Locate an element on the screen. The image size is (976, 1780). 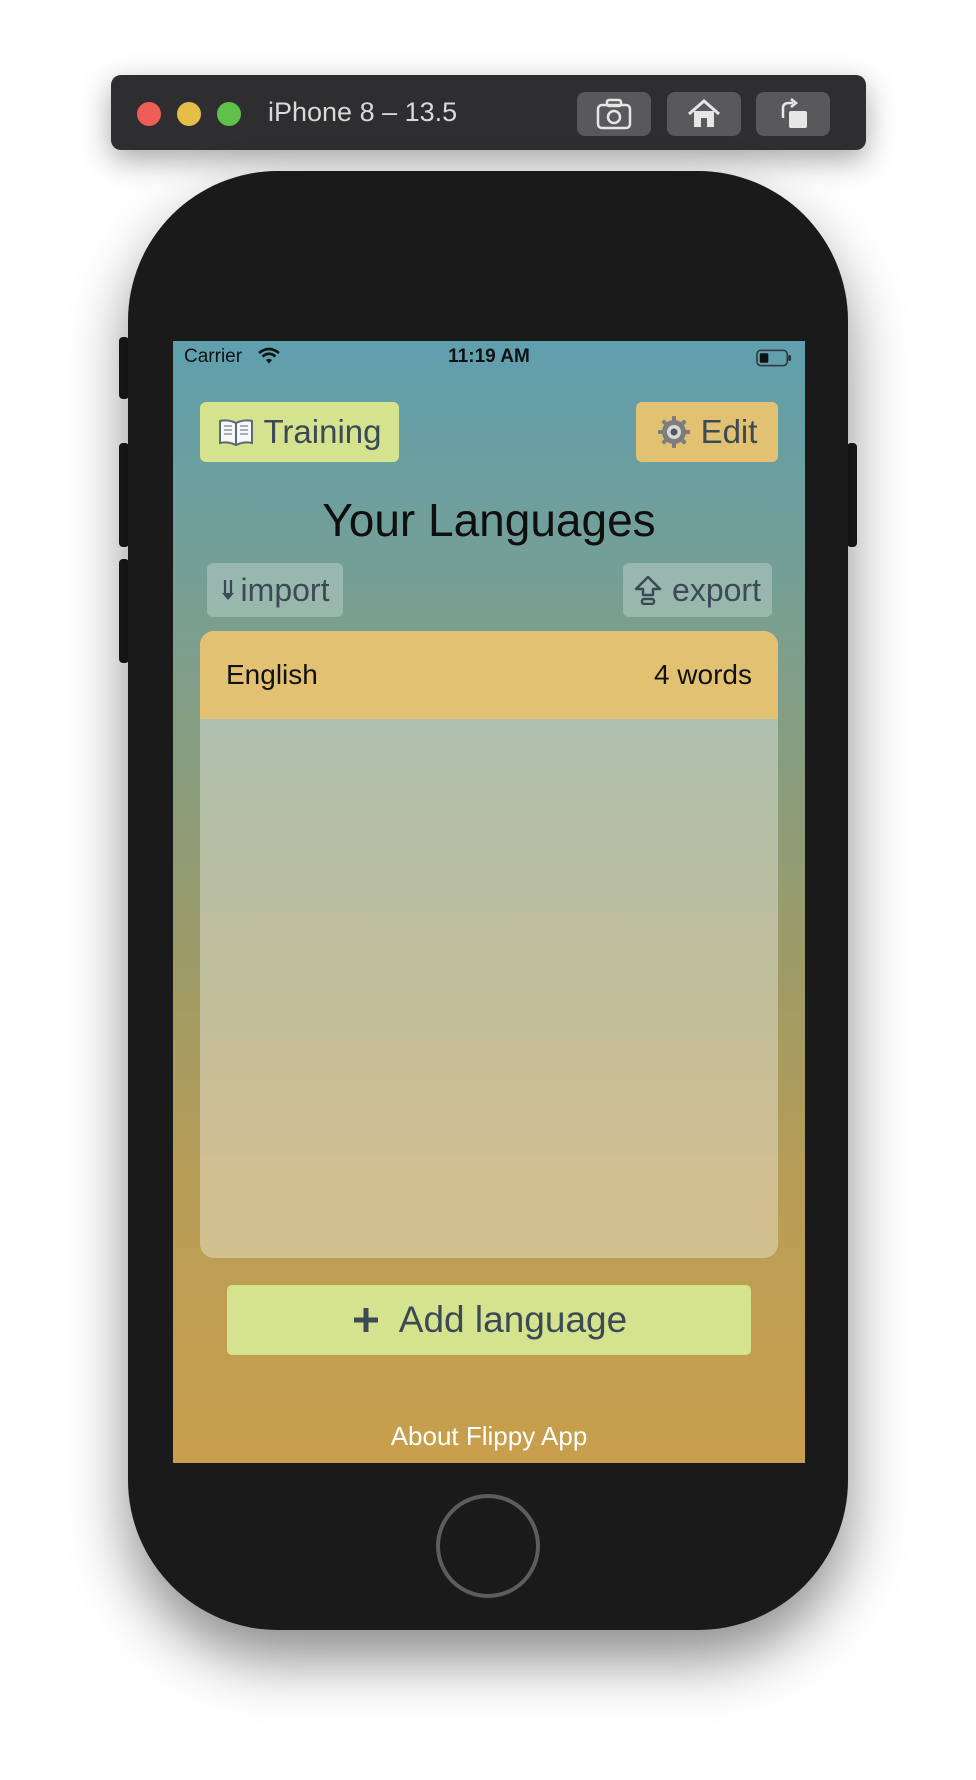
edit-button: Edit is located at coordinates (707, 432).